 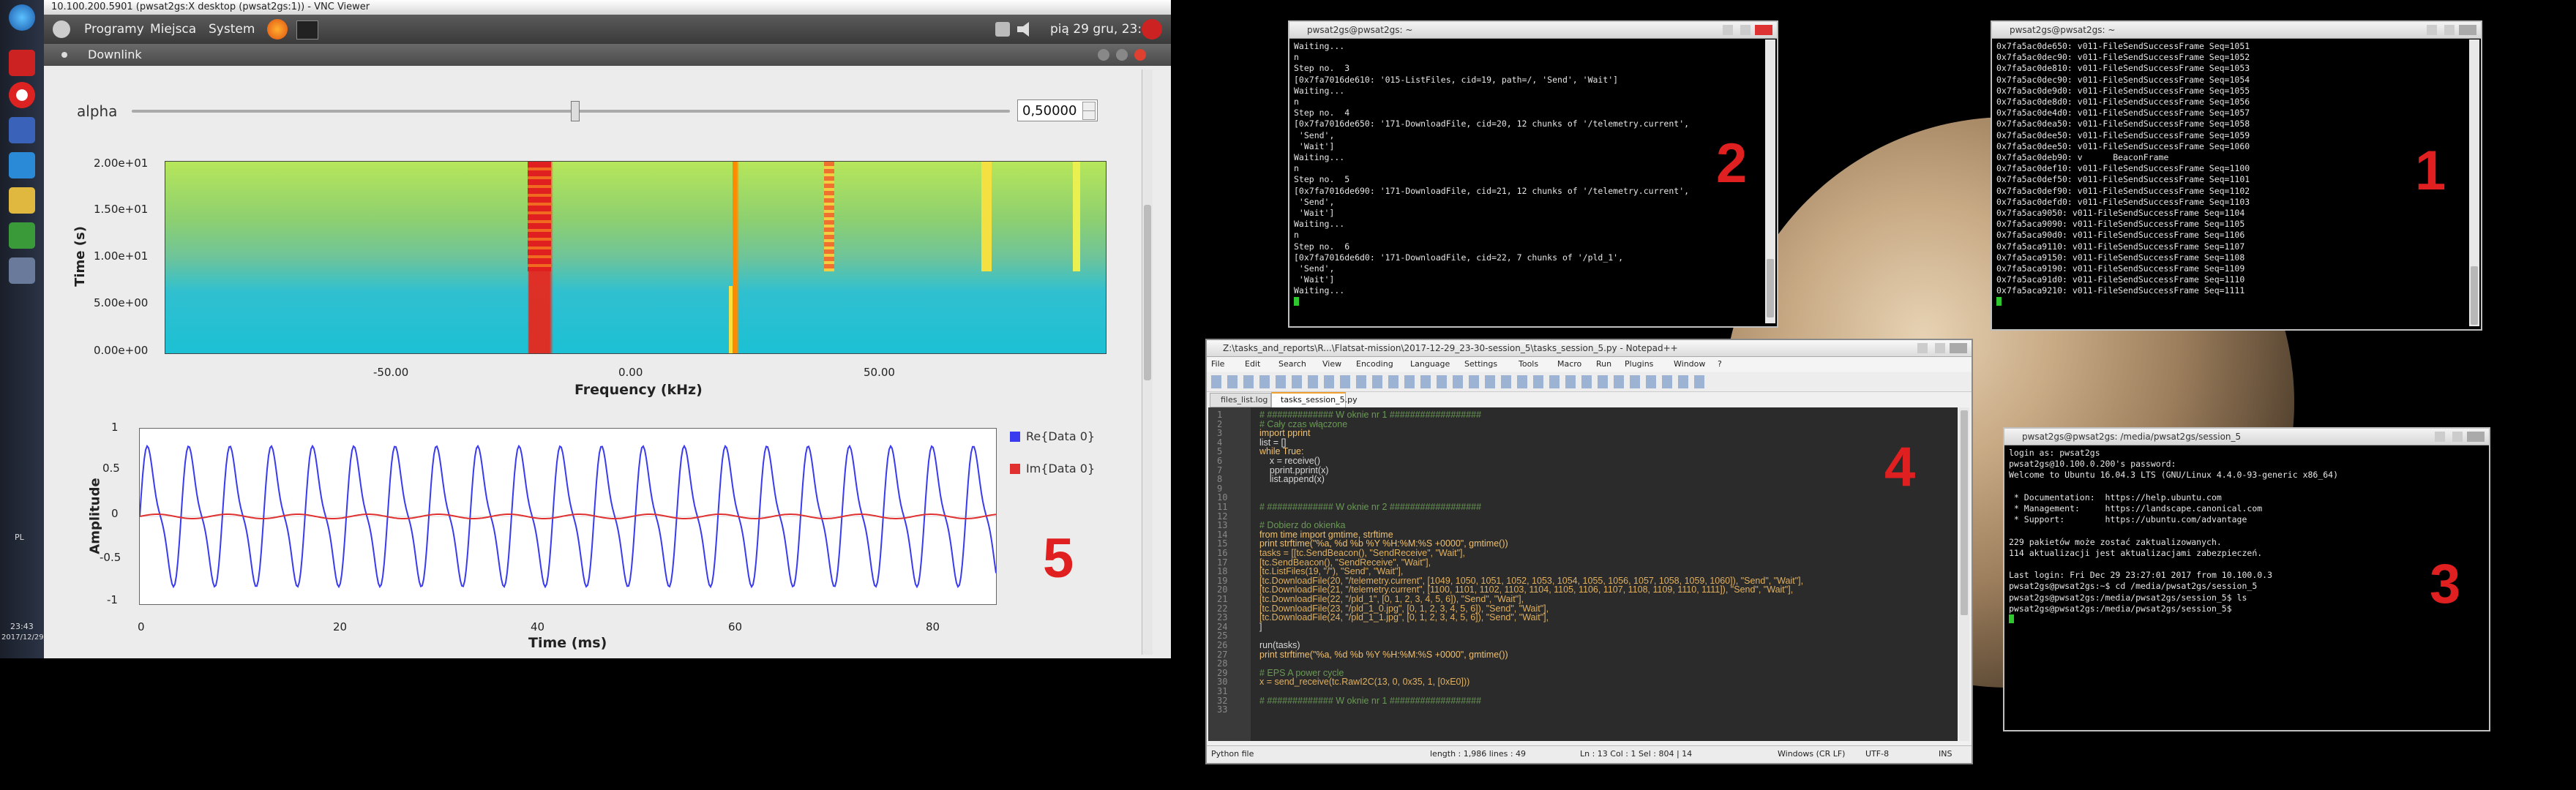 I want to click on editor-menu-: ?, so click(x=1720, y=364).